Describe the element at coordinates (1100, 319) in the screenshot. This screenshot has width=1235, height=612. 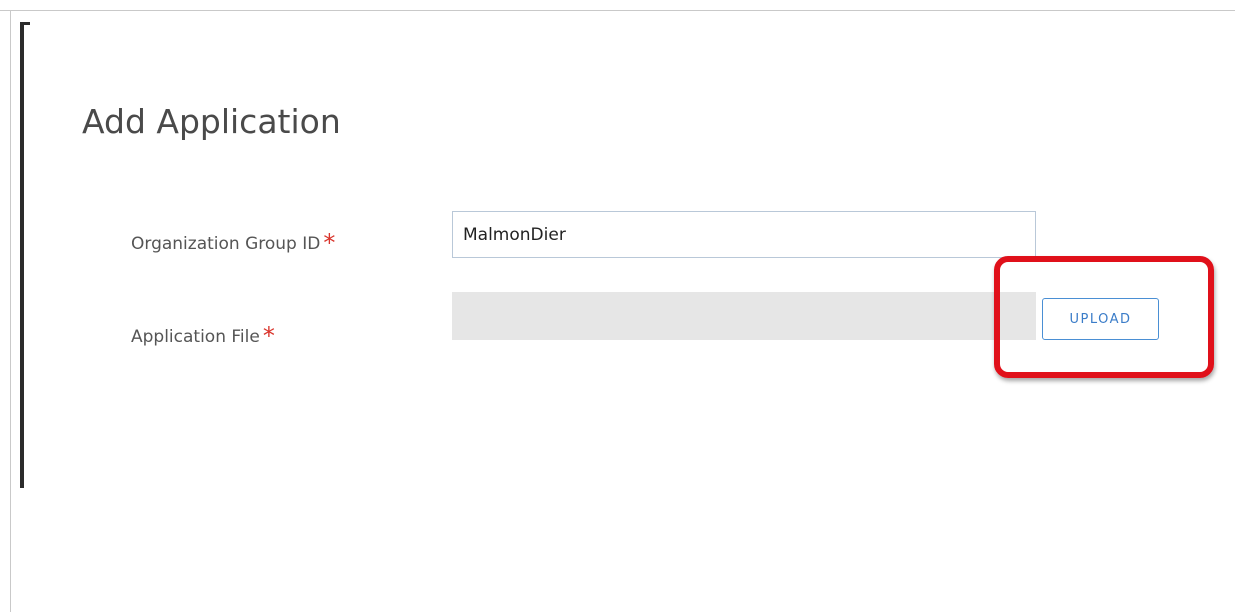
I see `upload-button: UPLOAD` at that location.